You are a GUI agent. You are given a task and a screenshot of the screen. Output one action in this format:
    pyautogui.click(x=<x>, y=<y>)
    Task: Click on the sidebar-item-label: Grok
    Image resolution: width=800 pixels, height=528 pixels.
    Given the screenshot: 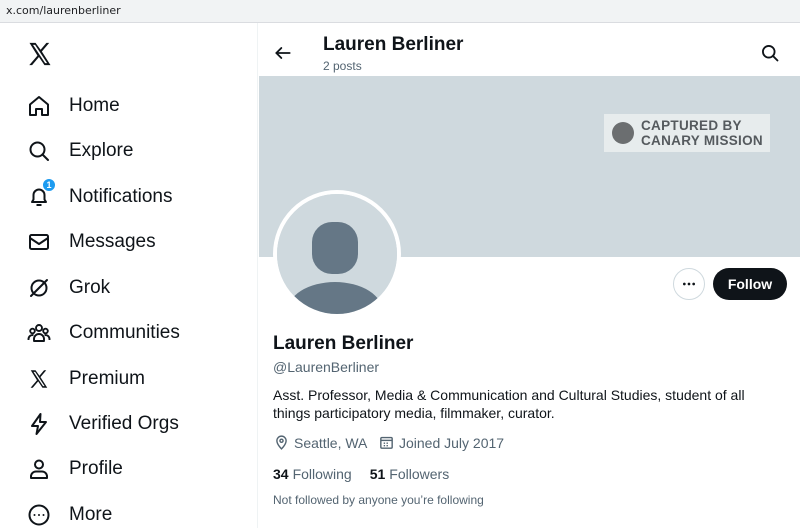 What is the action you would take?
    pyautogui.click(x=90, y=287)
    